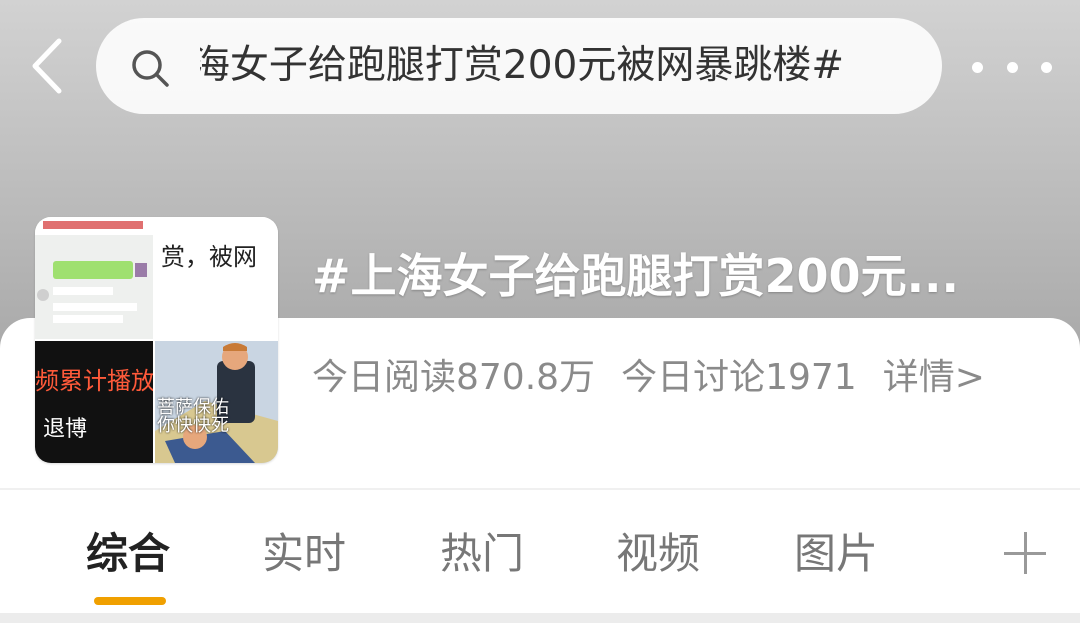 This screenshot has height=623, width=1080. I want to click on tab-comprehensive: 综合, so click(128, 550).